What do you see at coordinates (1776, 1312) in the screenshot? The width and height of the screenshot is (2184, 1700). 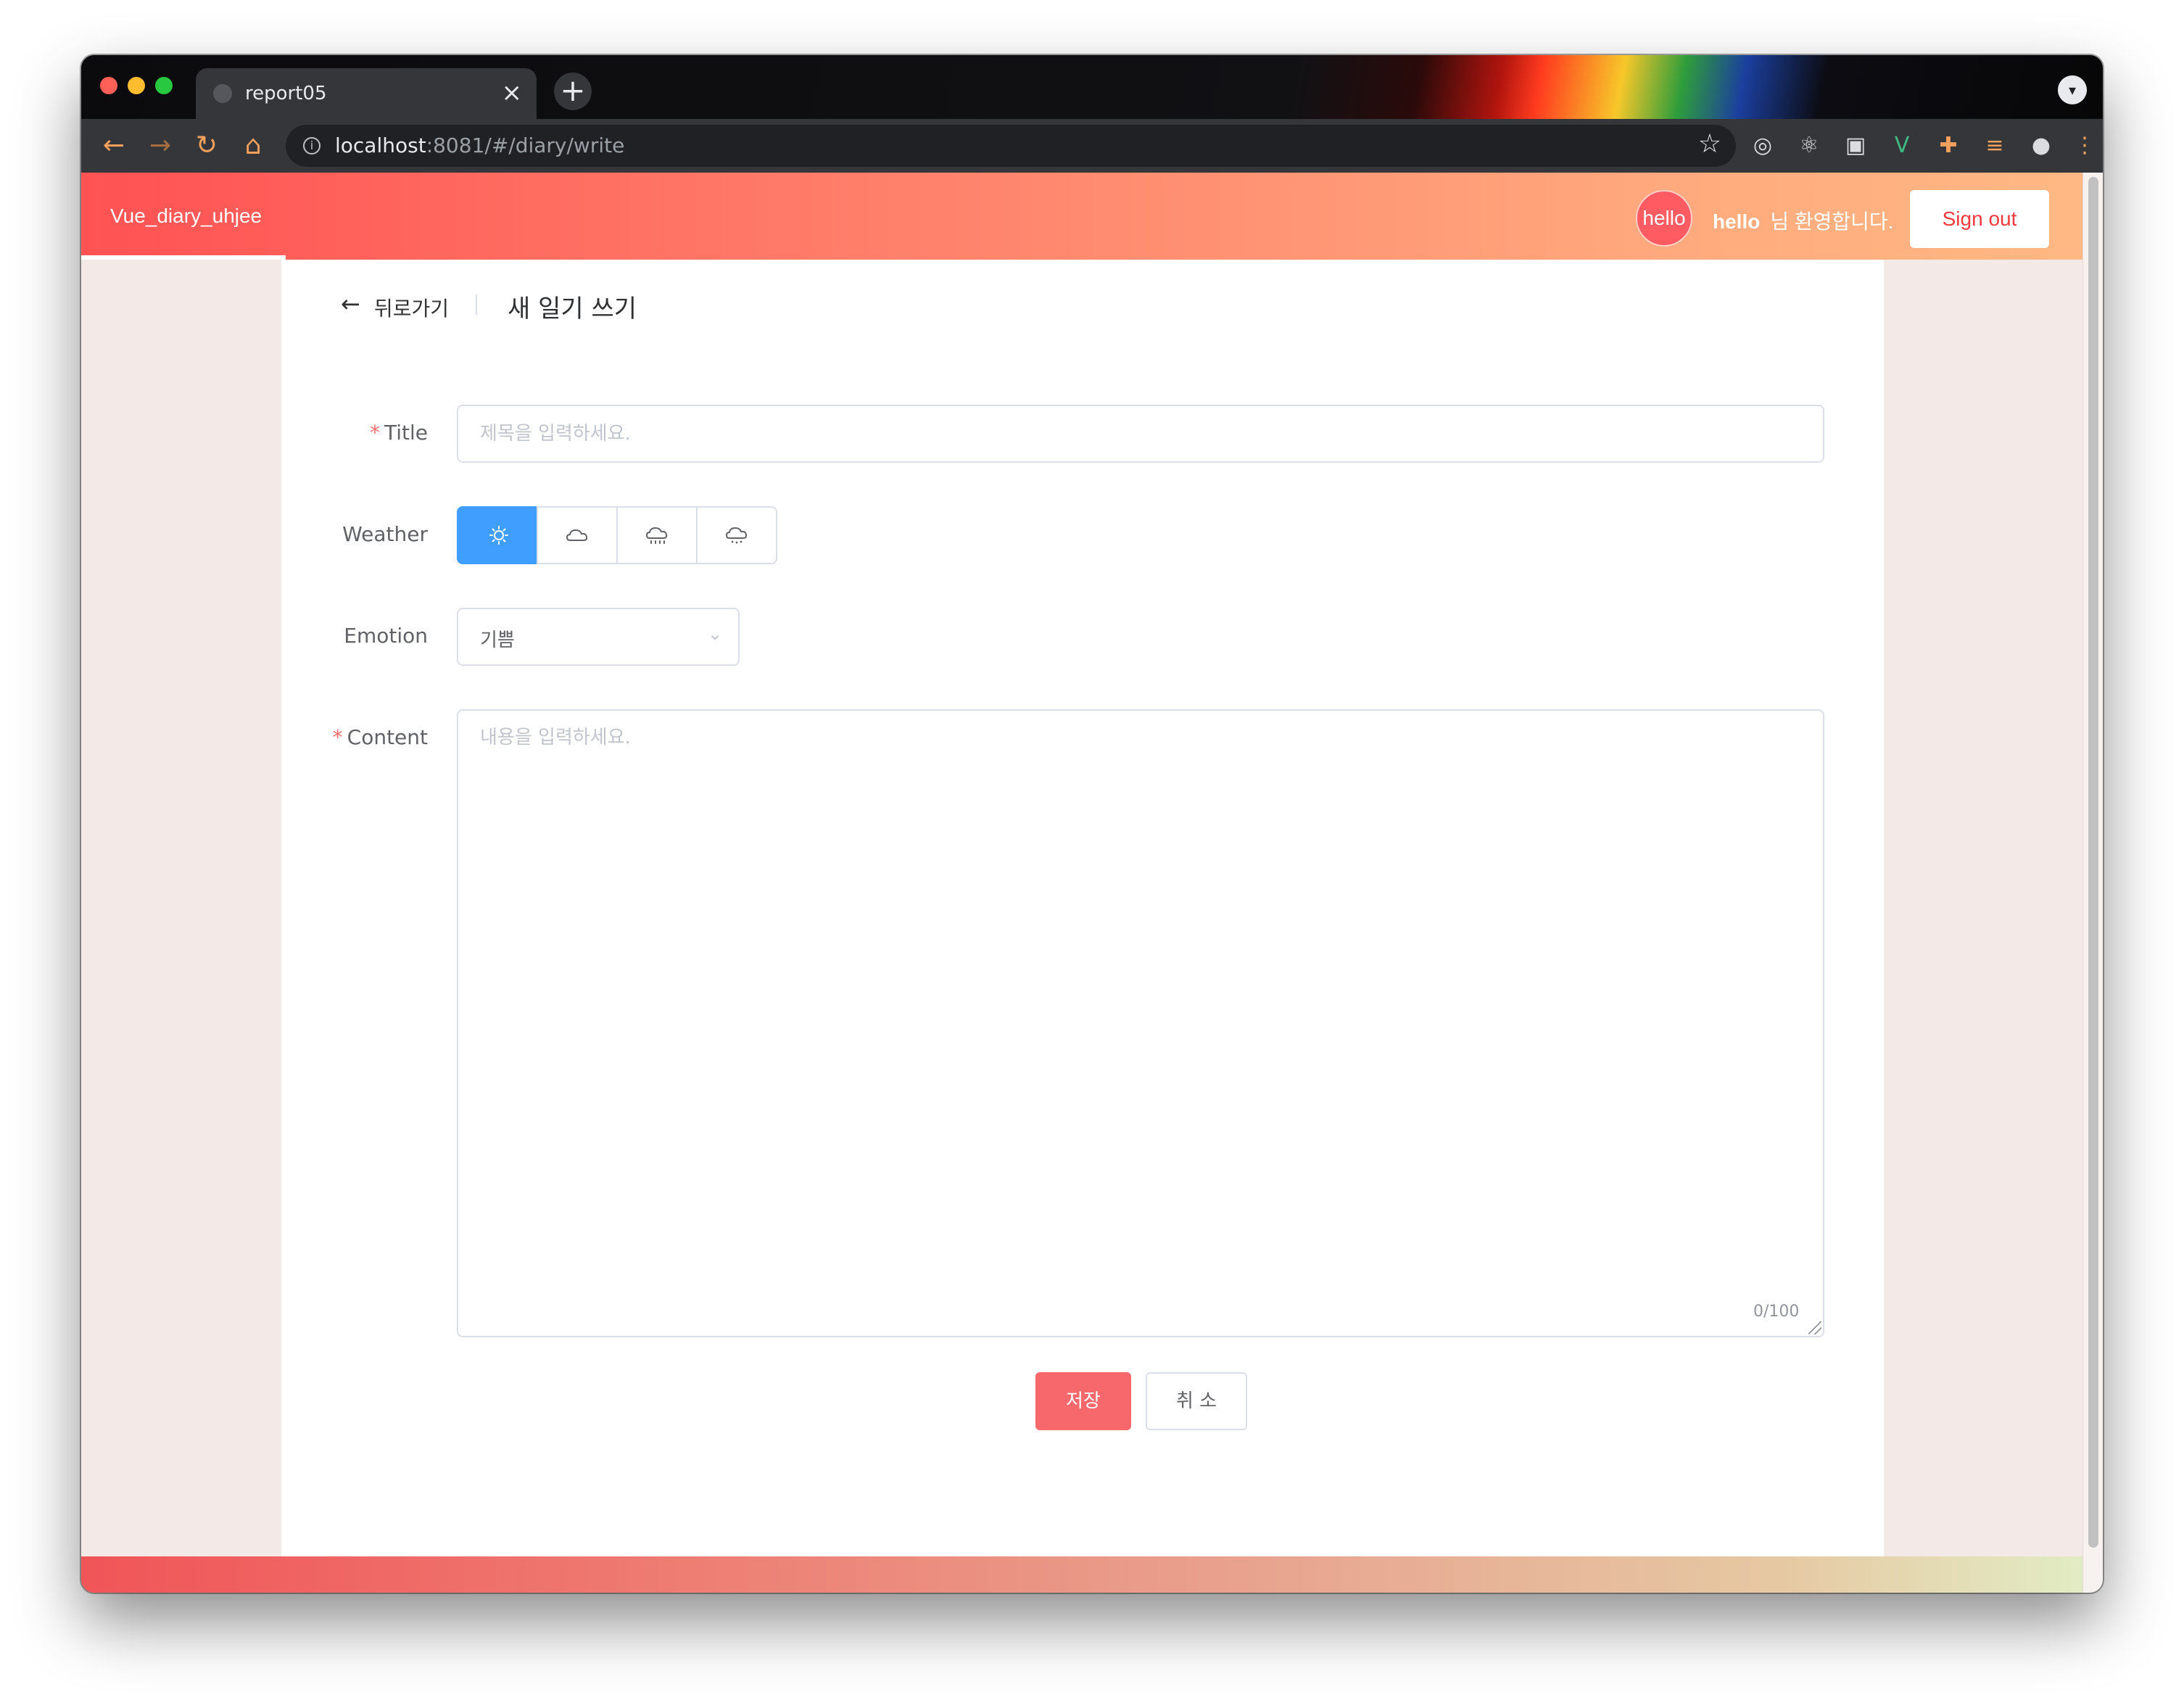 I see `char-counter: 0/100` at bounding box center [1776, 1312].